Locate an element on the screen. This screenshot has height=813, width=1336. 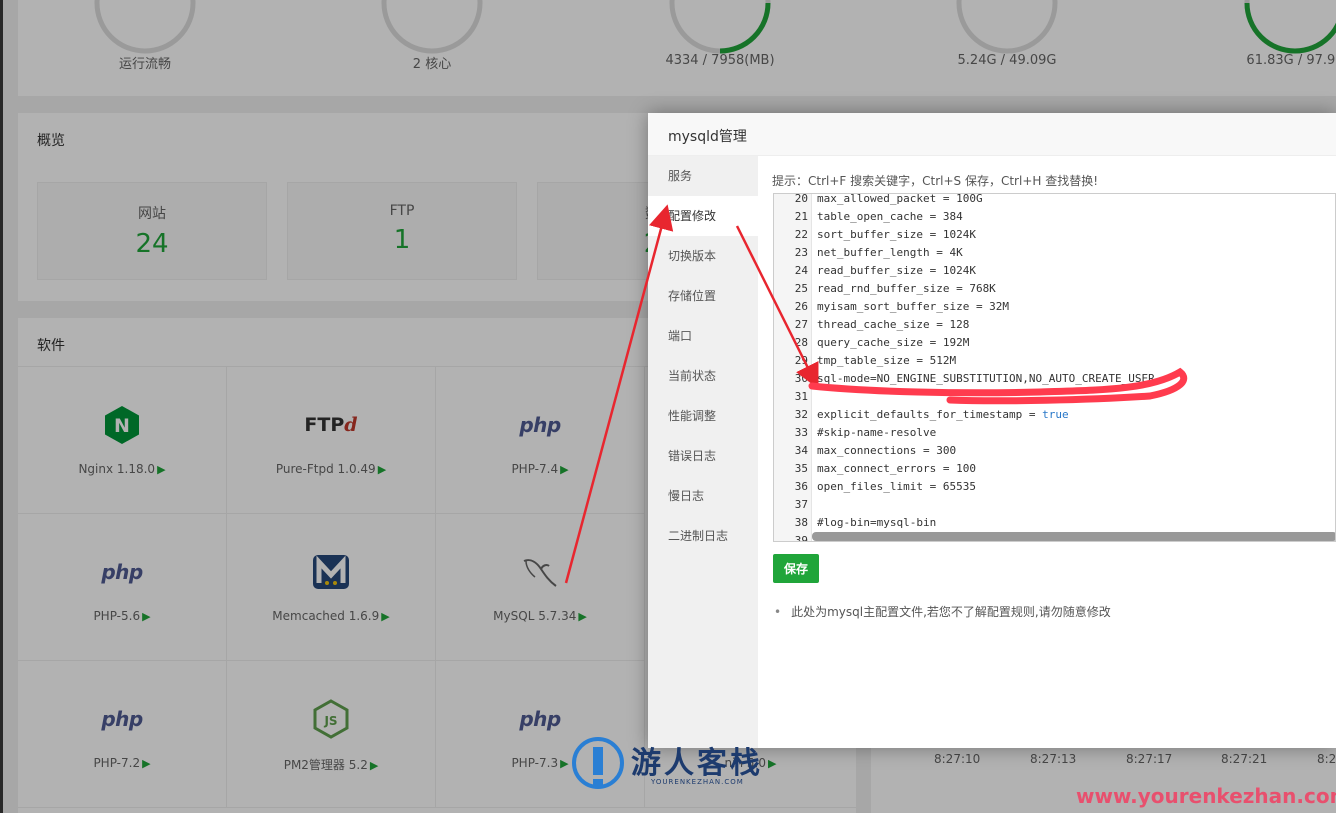
watermark-brand-cn: 游人客栈 is located at coordinates (697, 763).